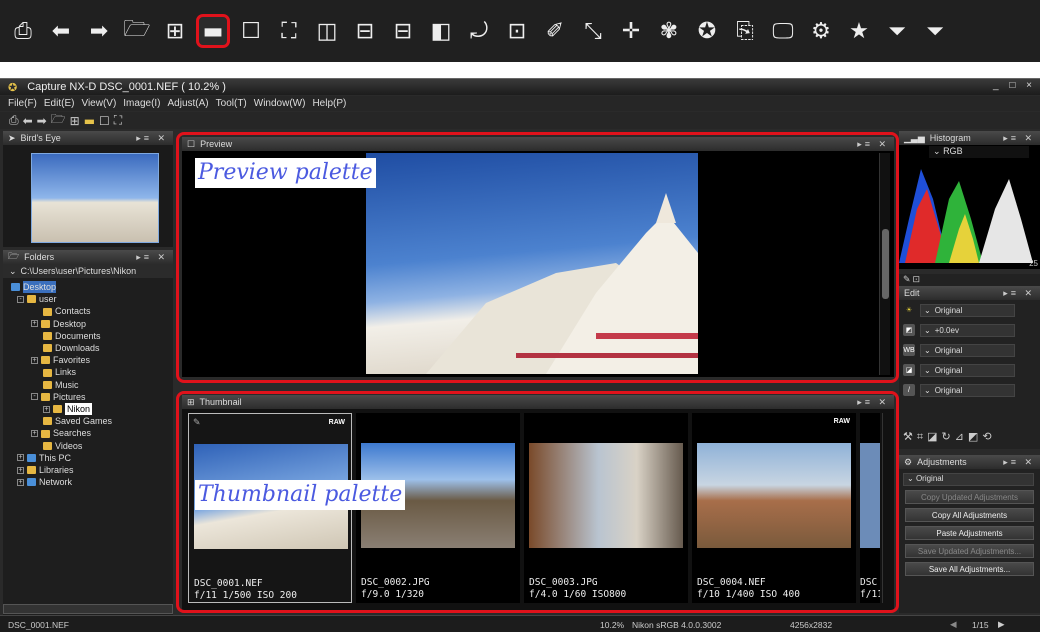 Image resolution: width=1040 pixels, height=632 pixels. What do you see at coordinates (669, 31) in the screenshot?
I see `retouch-brush-icon: ✾` at bounding box center [669, 31].